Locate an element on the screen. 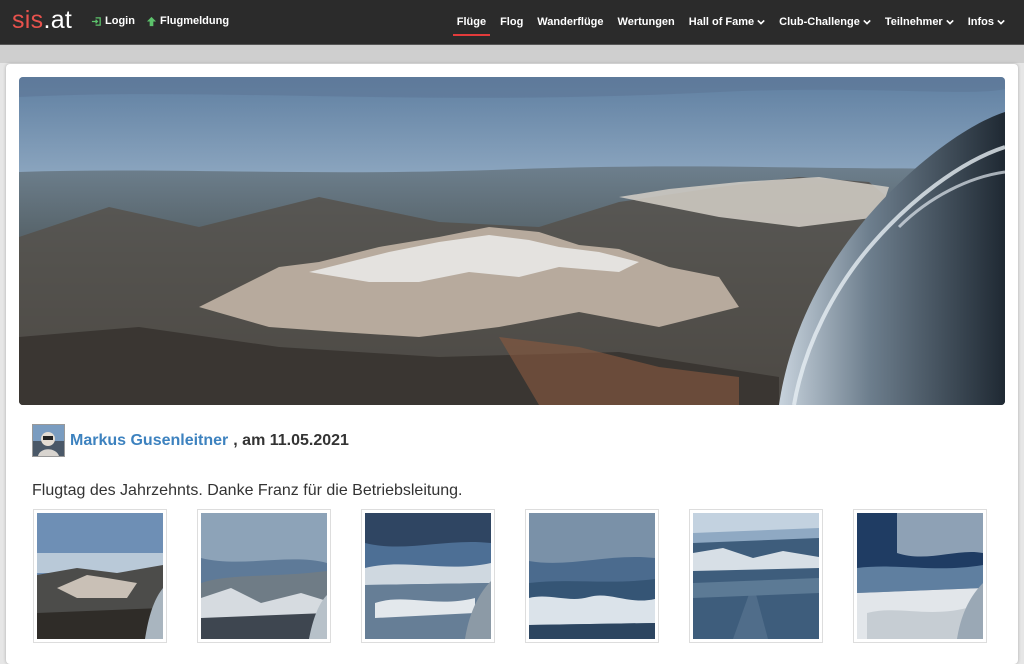 The image size is (1024, 664). nav-item-fluege: Flüge is located at coordinates (471, 22).